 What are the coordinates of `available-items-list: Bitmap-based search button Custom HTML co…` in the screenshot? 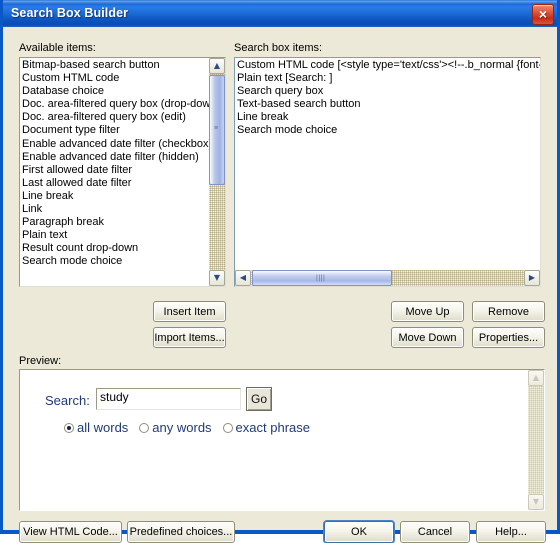 It's located at (120, 163).